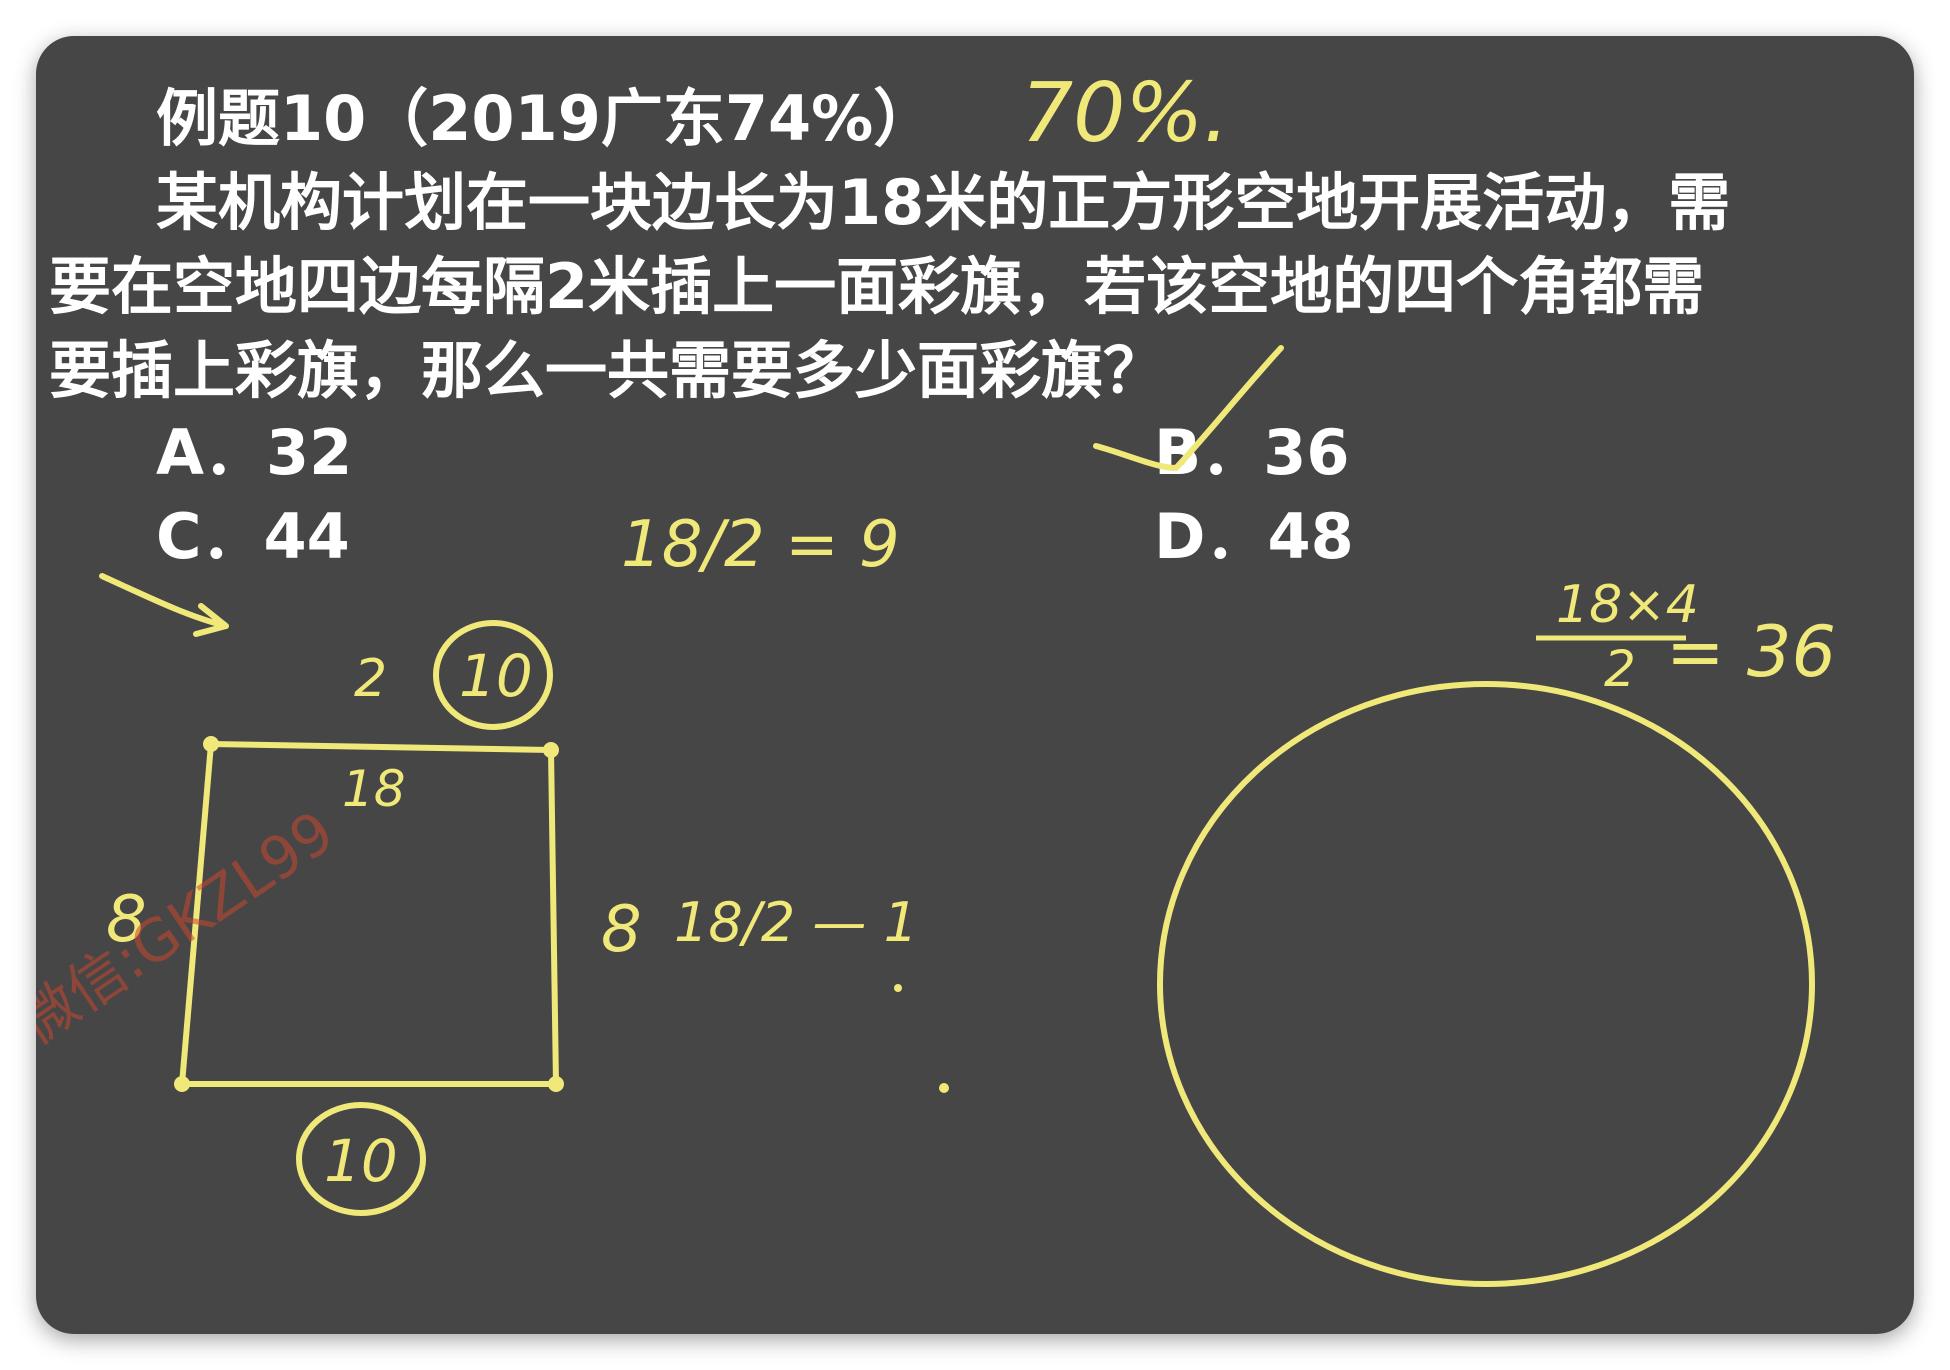 The image size is (1950, 1370). I want to click on circle-calc-denominator: 2, so click(1620, 669).